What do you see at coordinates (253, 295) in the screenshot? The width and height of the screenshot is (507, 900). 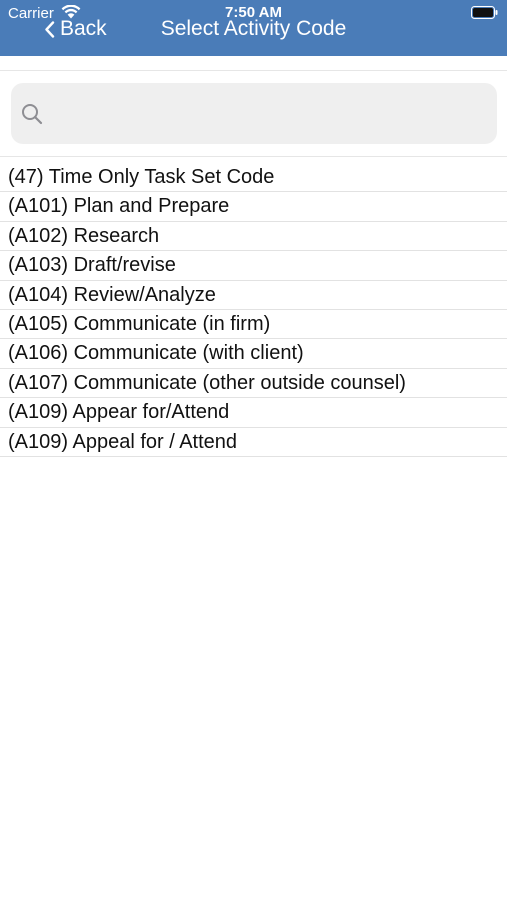 I see `list-item-activity-code: (A104) Review/Analyze` at bounding box center [253, 295].